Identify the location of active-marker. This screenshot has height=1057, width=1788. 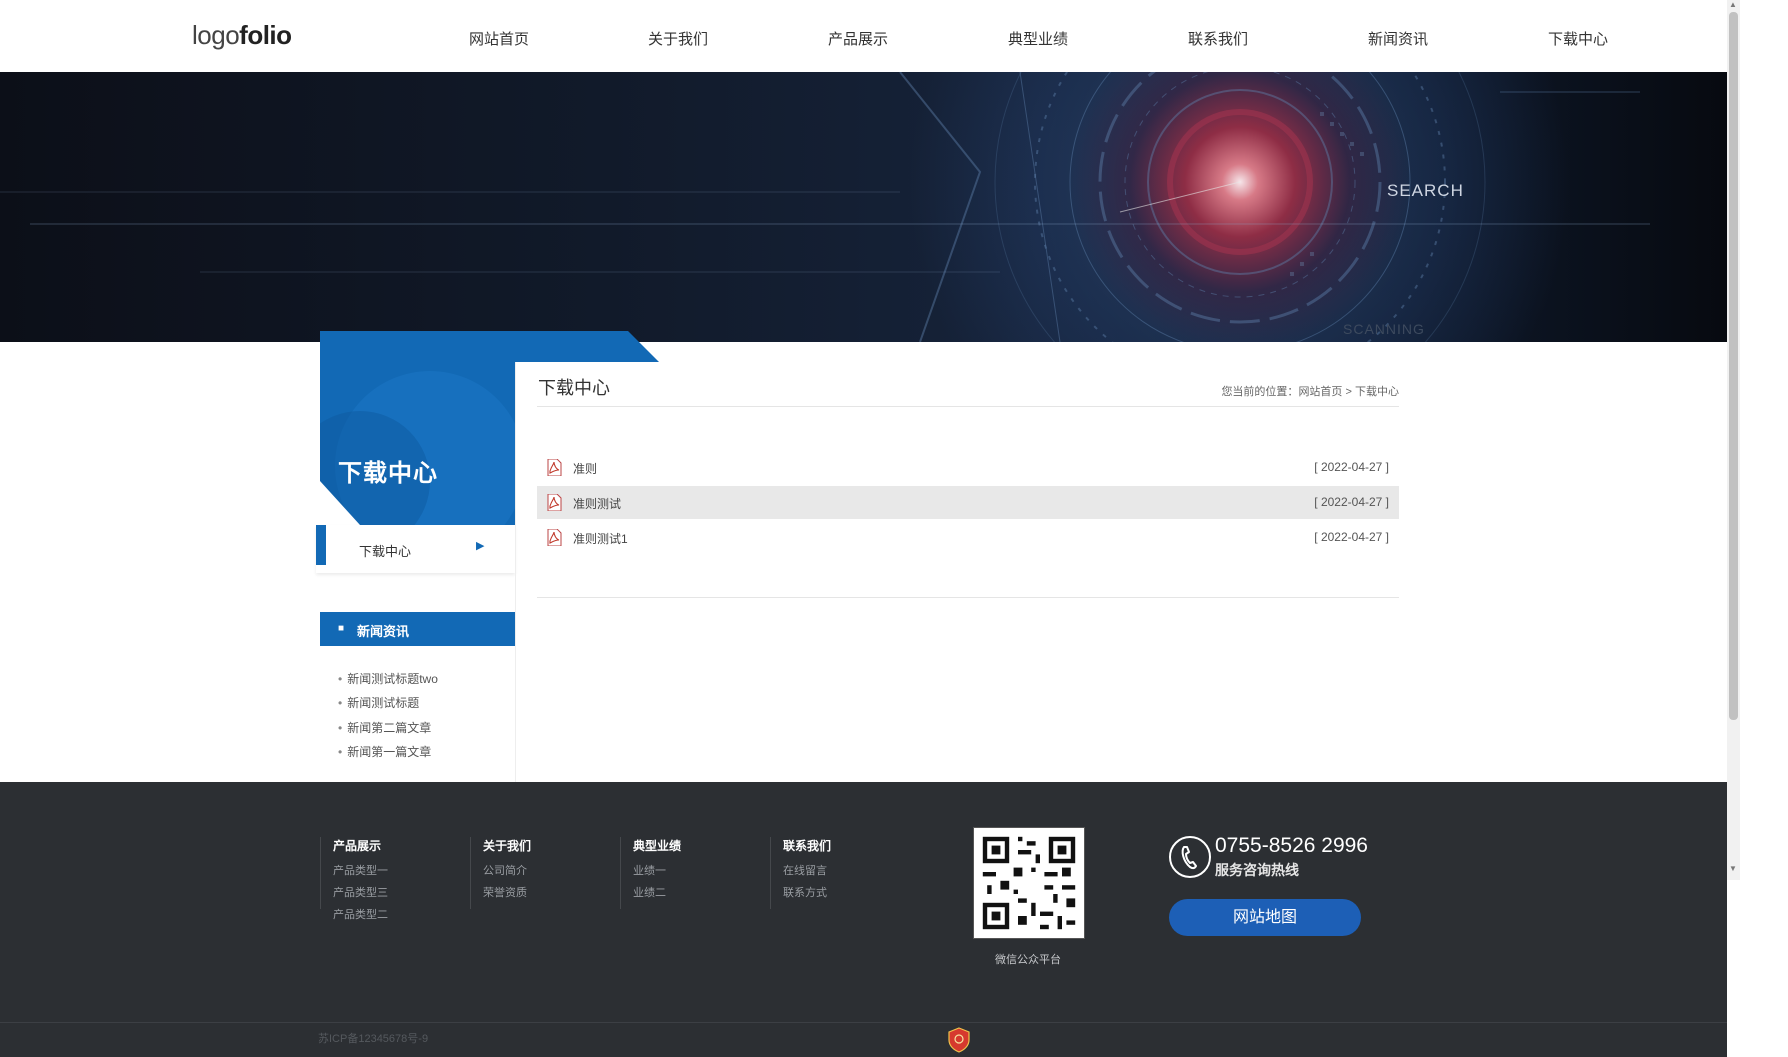
(321, 545).